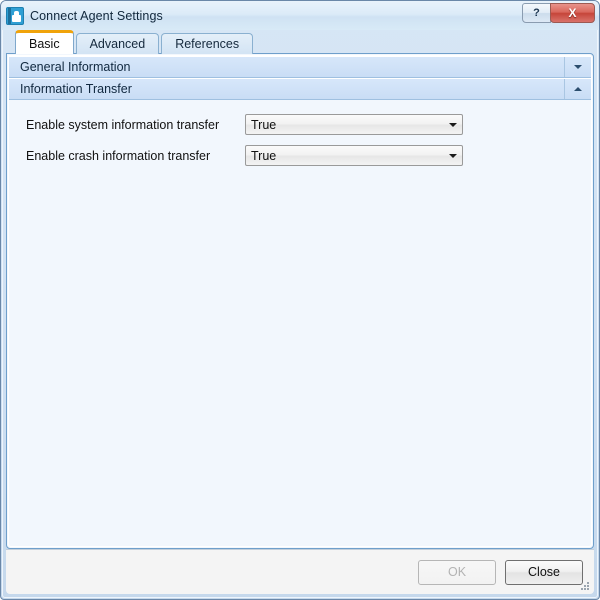 This screenshot has height=600, width=600. I want to click on help-button: ?, so click(536, 13).